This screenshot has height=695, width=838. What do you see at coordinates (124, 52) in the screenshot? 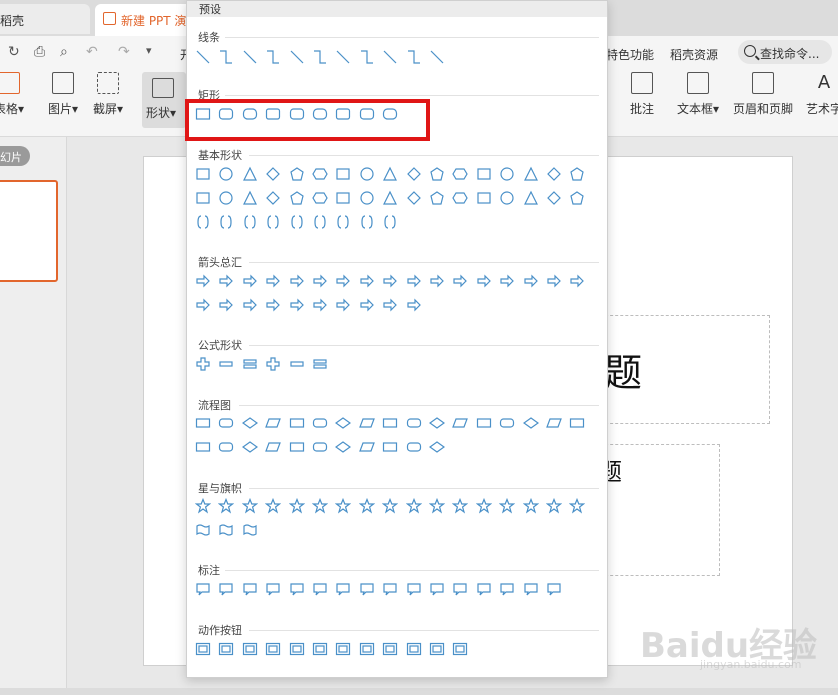
I see `redo-icon: ↷` at bounding box center [124, 52].